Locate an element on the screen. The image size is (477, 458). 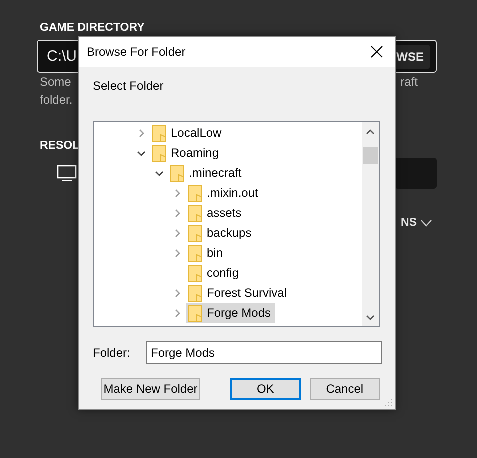
options-toggle: NS is located at coordinates (416, 223).